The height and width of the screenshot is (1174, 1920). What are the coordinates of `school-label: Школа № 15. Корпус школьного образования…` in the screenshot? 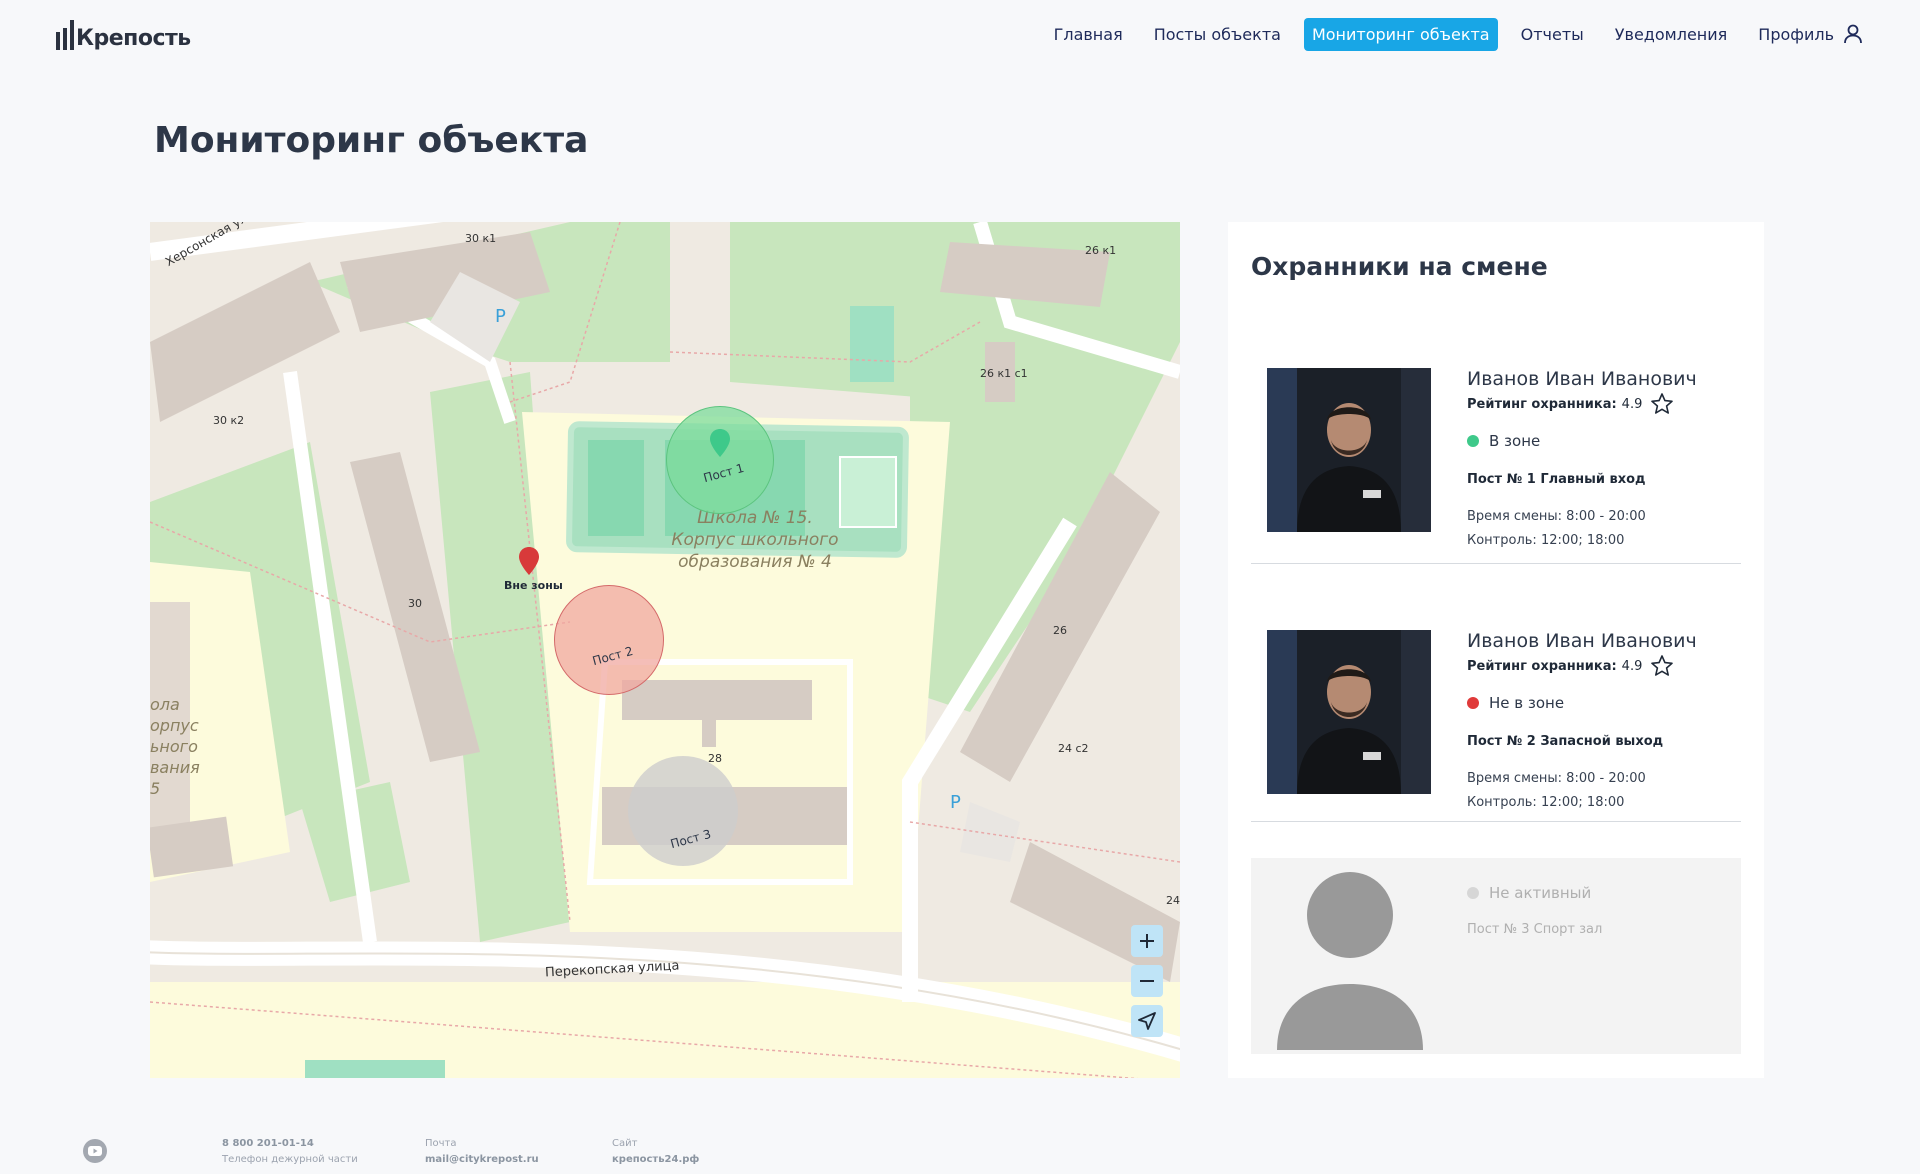 It's located at (755, 540).